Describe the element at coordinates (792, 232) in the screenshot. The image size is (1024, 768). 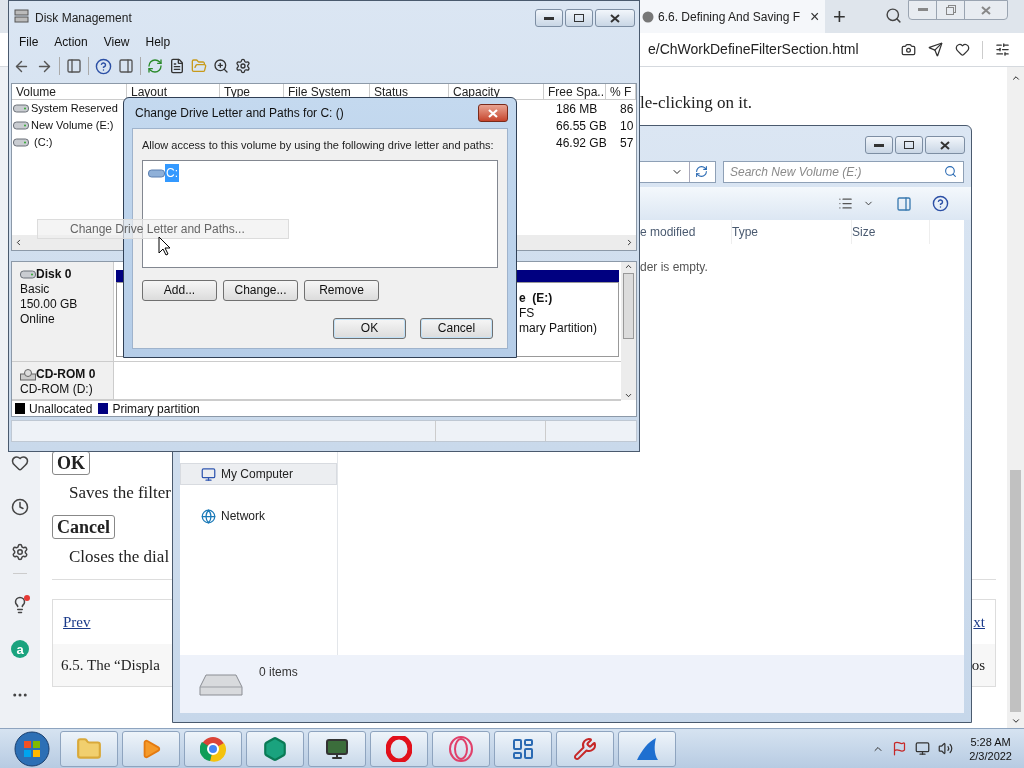
I see `column-header: Type` at that location.